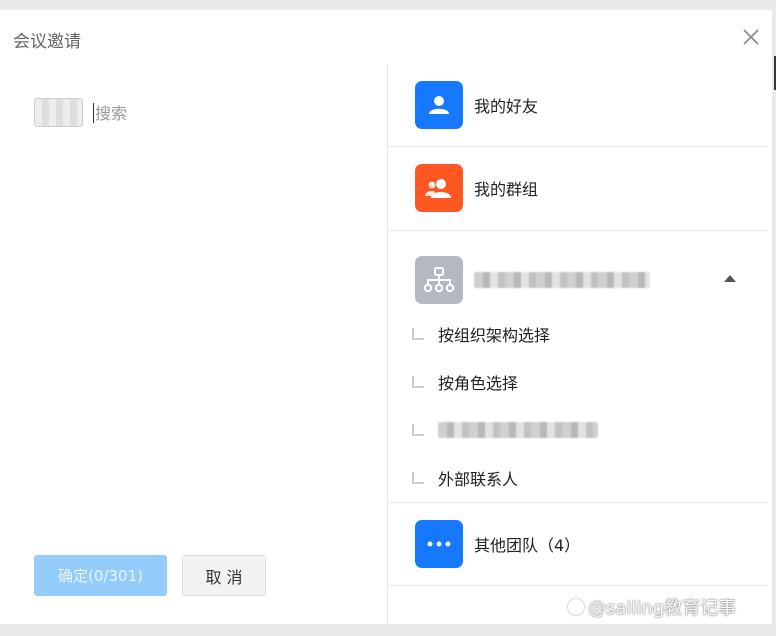 The image size is (776, 636). What do you see at coordinates (478, 479) in the screenshot?
I see `subitem-label: 外部联系人` at bounding box center [478, 479].